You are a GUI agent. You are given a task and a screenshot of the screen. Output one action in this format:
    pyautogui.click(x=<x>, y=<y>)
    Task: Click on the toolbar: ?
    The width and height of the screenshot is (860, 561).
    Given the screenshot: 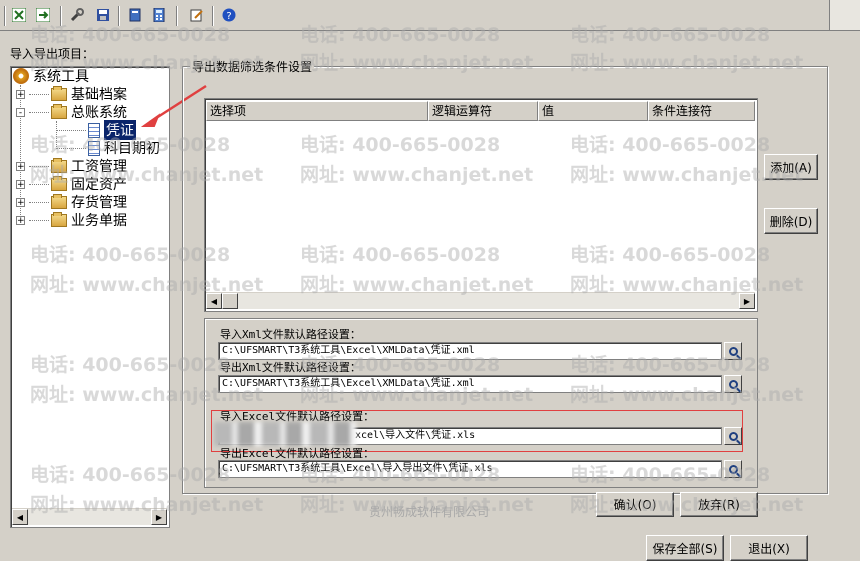 What is the action you would take?
    pyautogui.click(x=430, y=15)
    